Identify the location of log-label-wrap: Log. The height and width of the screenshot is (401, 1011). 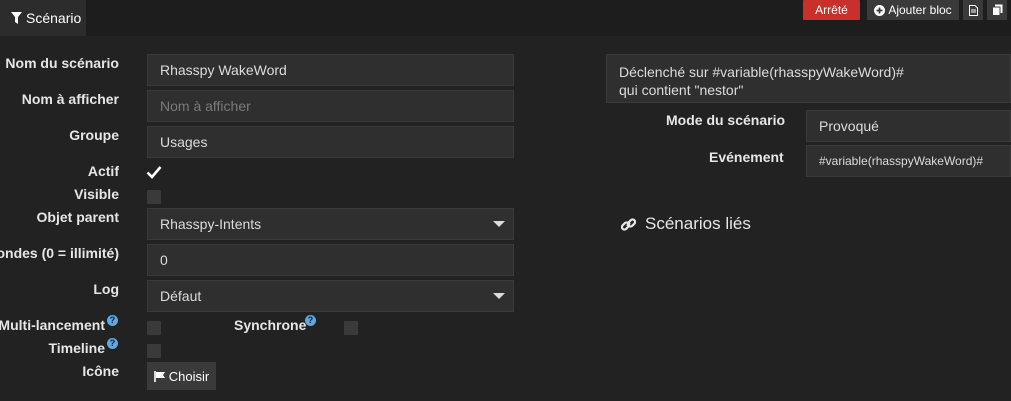
(59, 291).